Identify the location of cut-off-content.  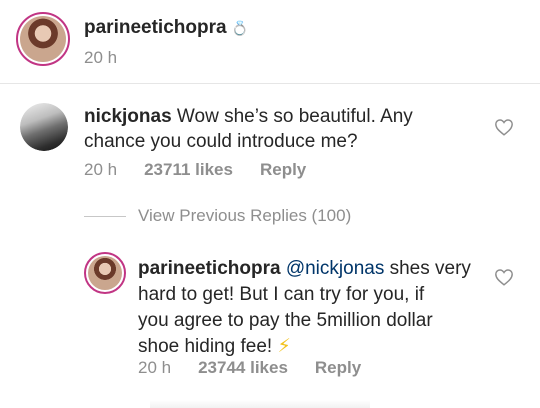
(260, 404).